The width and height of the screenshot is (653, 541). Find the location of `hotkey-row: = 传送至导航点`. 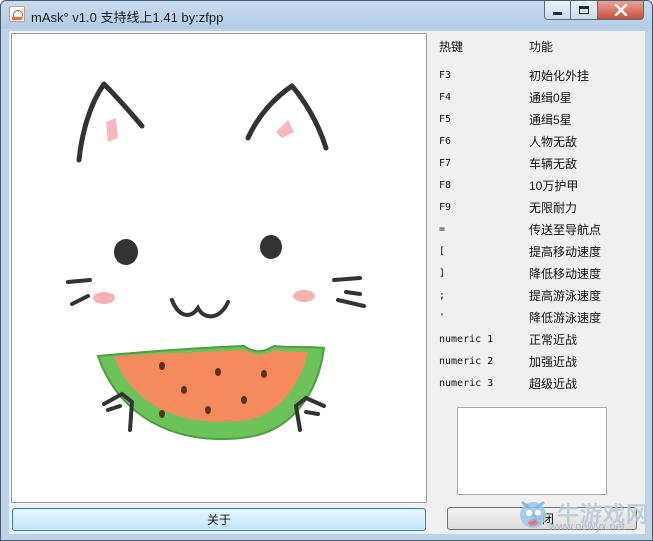

hotkey-row: = 传送至导航点 is located at coordinates (538, 230).